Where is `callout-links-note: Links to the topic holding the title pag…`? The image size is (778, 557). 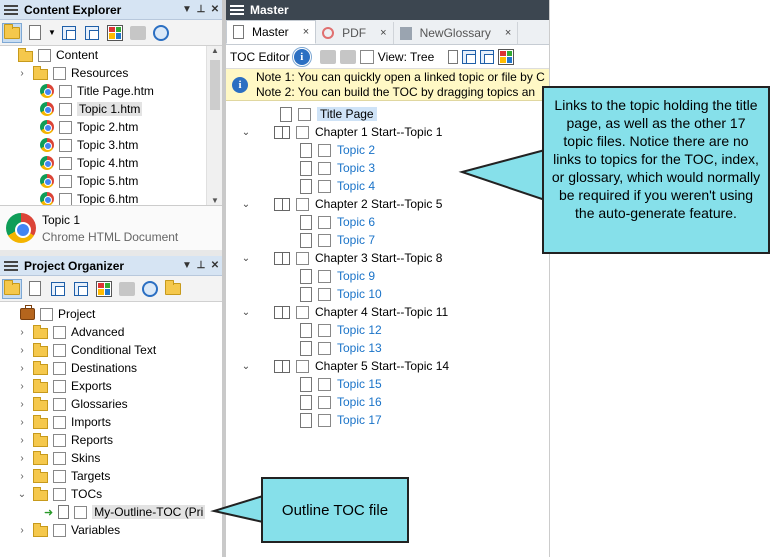 callout-links-note: Links to the topic holding the title pag… is located at coordinates (656, 170).